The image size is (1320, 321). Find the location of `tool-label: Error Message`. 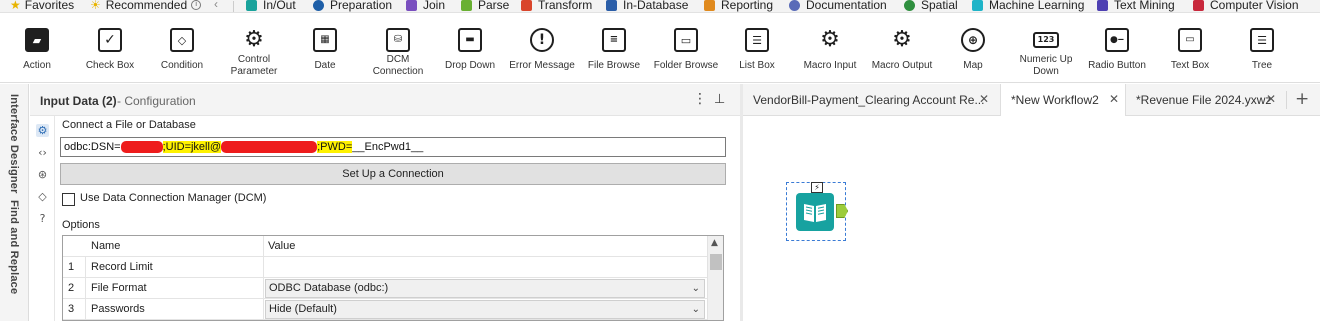

tool-label: Error Message is located at coordinates (542, 65).